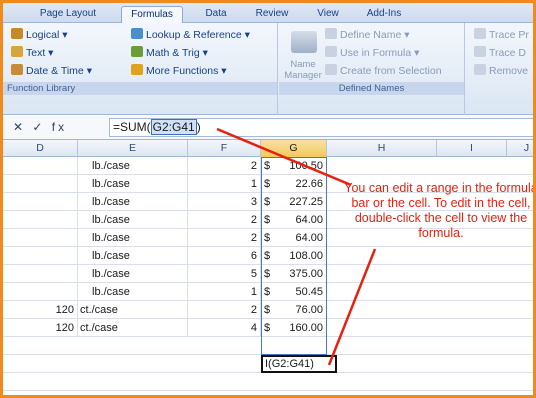 The height and width of the screenshot is (398, 536). I want to click on trace-dependents-icon, so click(480, 51).